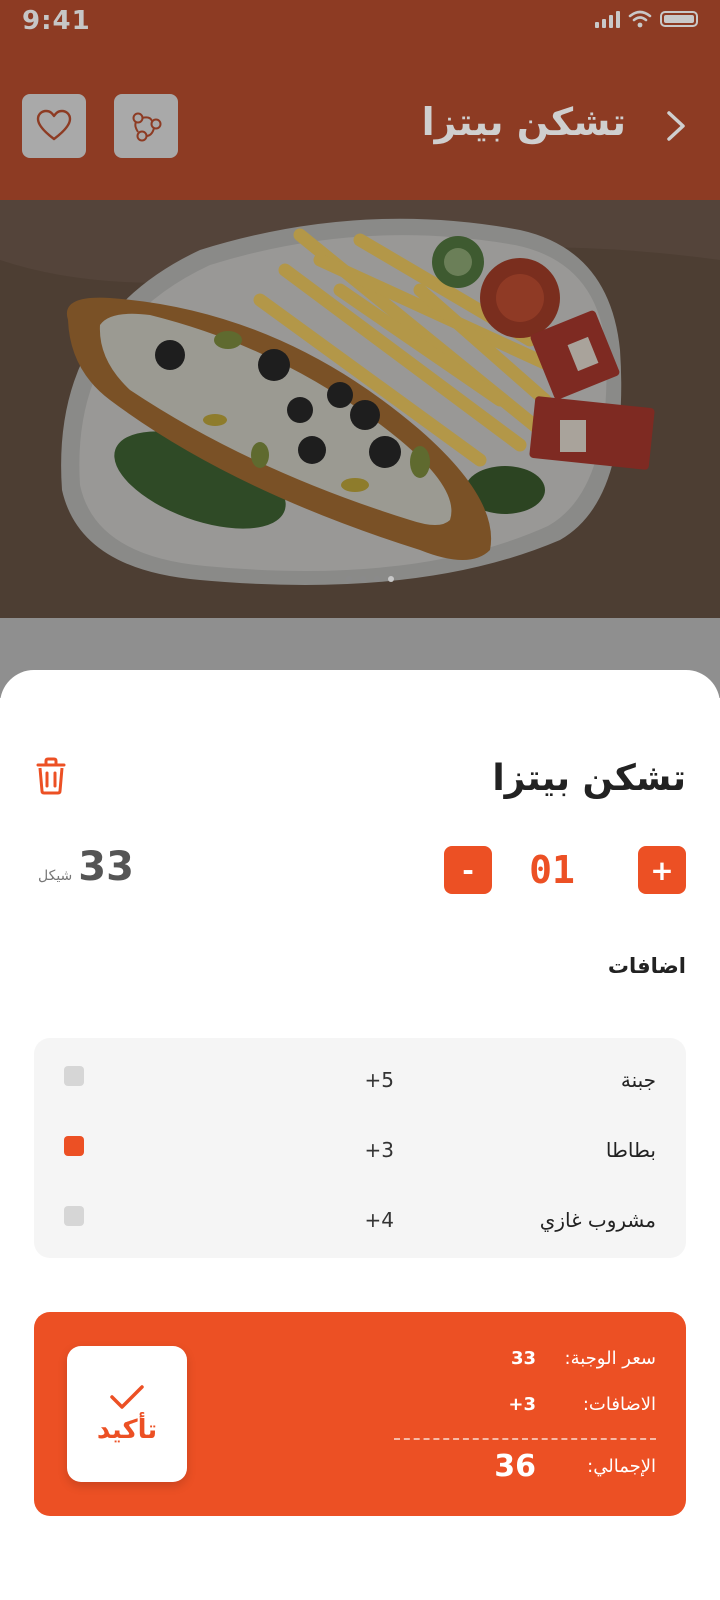 This screenshot has width=720, height=1600. I want to click on total-line: الإجمالي: 36, so click(575, 1466).